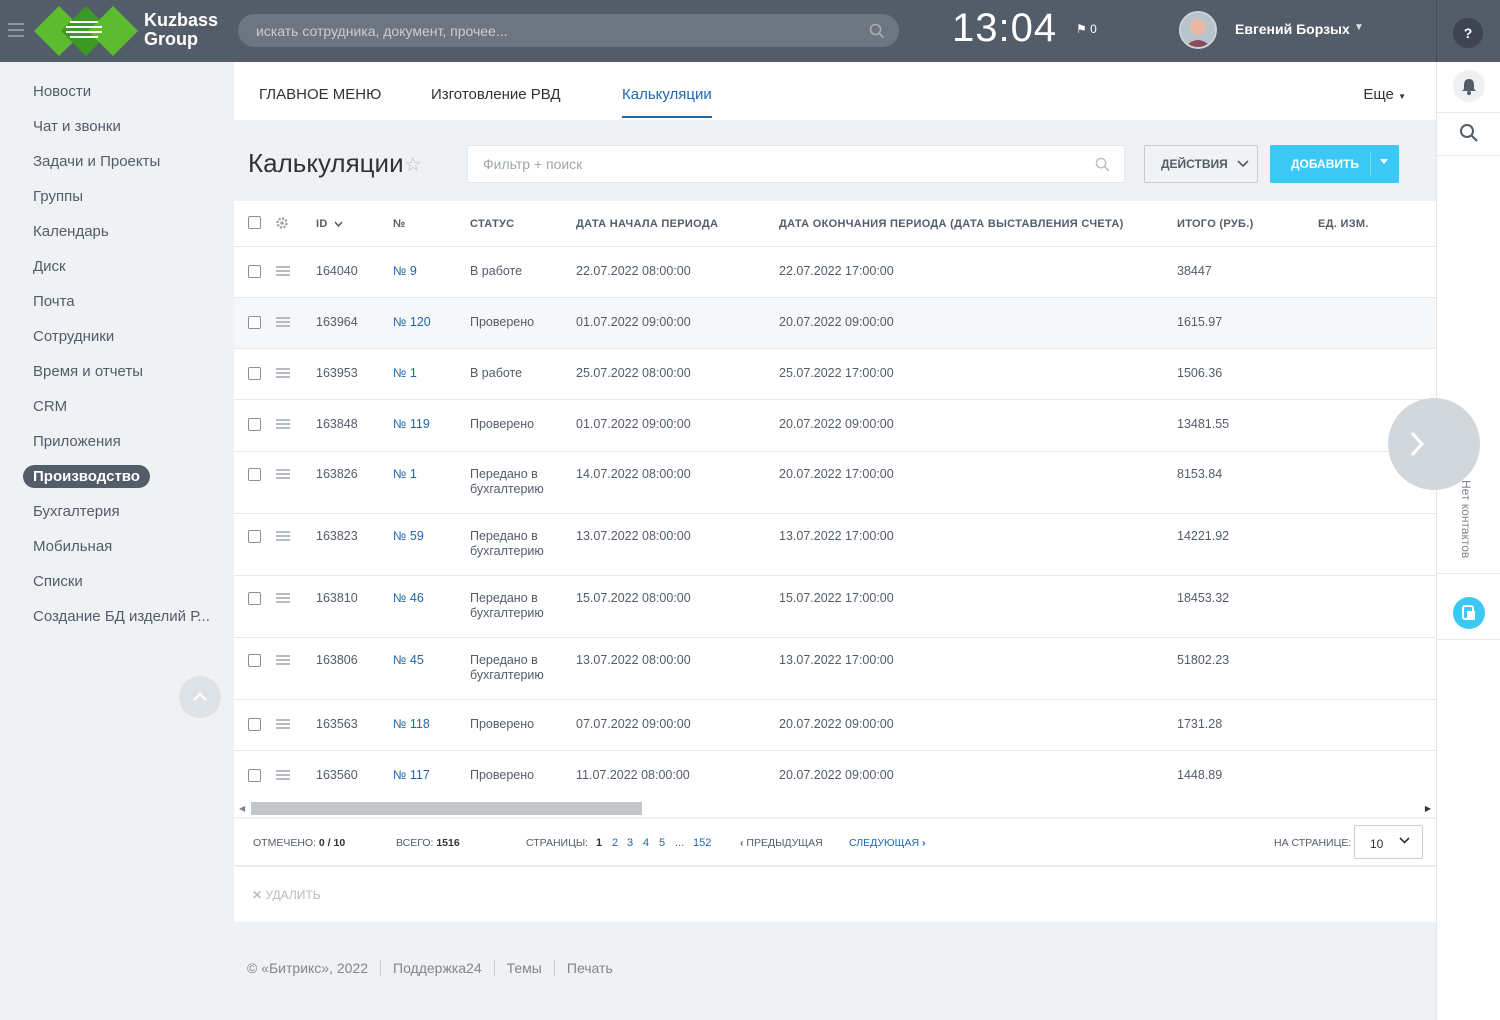 The height and width of the screenshot is (1020, 1500). What do you see at coordinates (1468, 33) in the screenshot?
I see `help-icon: ?` at bounding box center [1468, 33].